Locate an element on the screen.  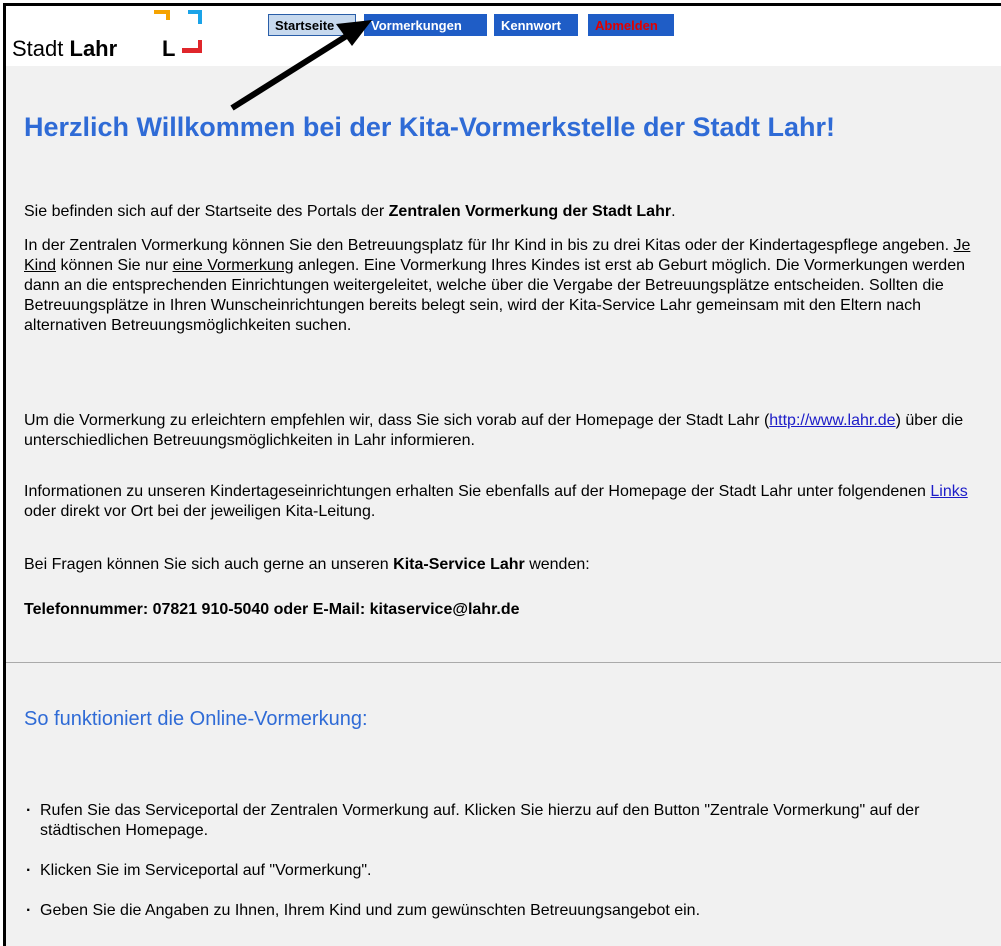
links-link: Links is located at coordinates (948, 491).